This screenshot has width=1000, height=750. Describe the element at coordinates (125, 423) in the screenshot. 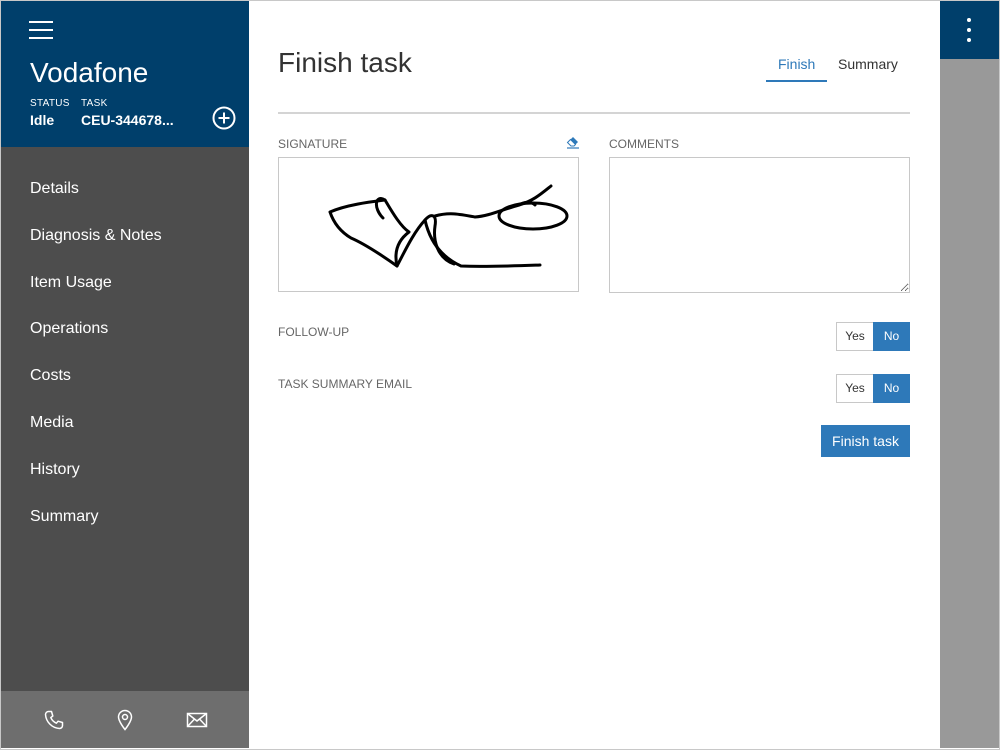

I see `sidebar-item-media: Media` at that location.